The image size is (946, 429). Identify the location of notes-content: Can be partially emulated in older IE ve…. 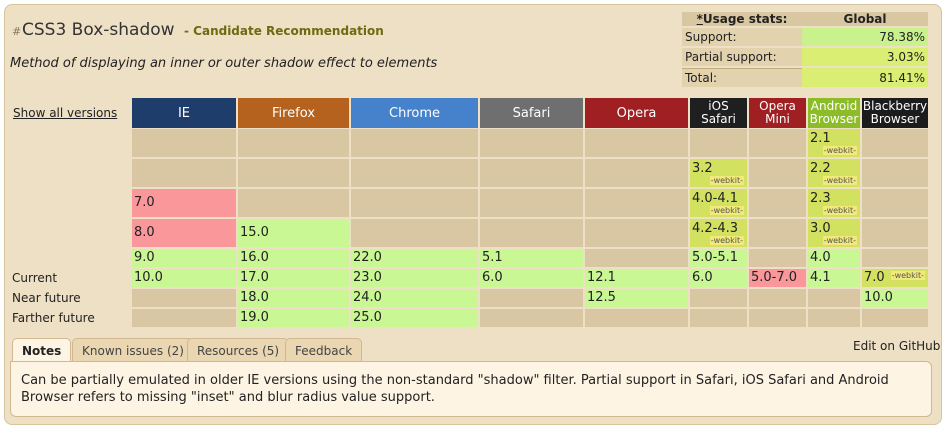
(471, 389).